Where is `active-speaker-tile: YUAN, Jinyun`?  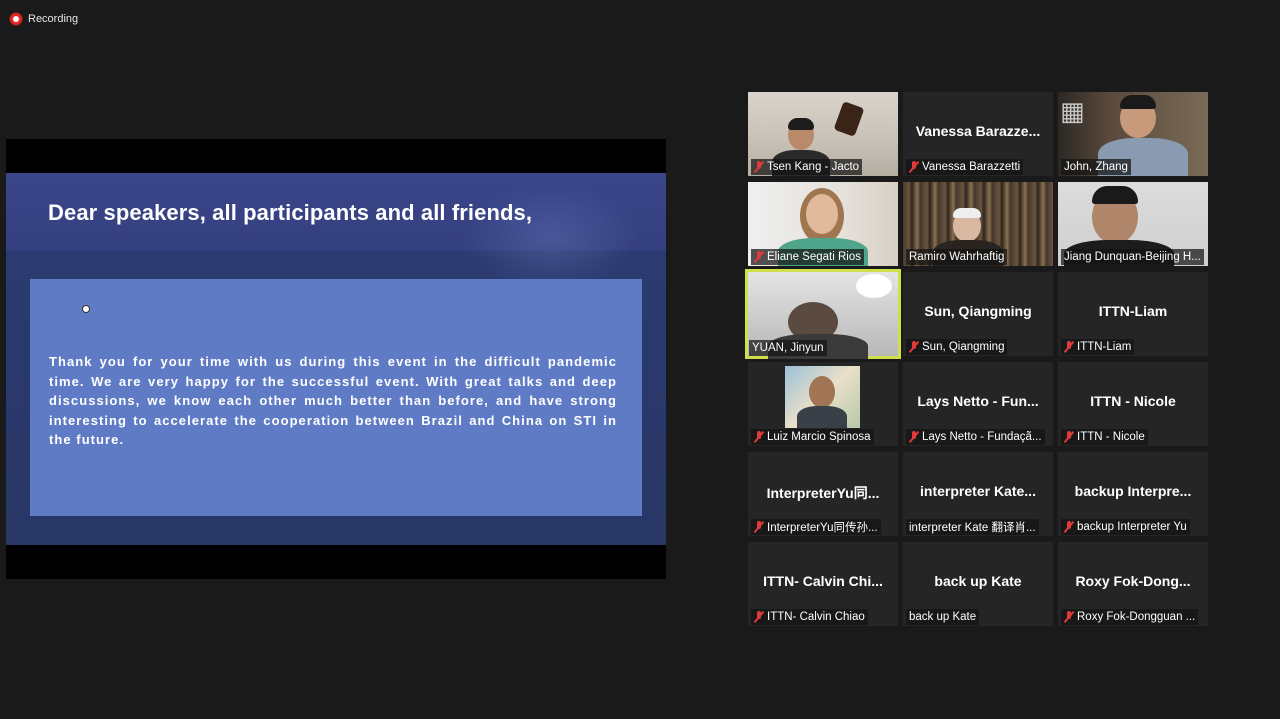 active-speaker-tile: YUAN, Jinyun is located at coordinates (823, 314).